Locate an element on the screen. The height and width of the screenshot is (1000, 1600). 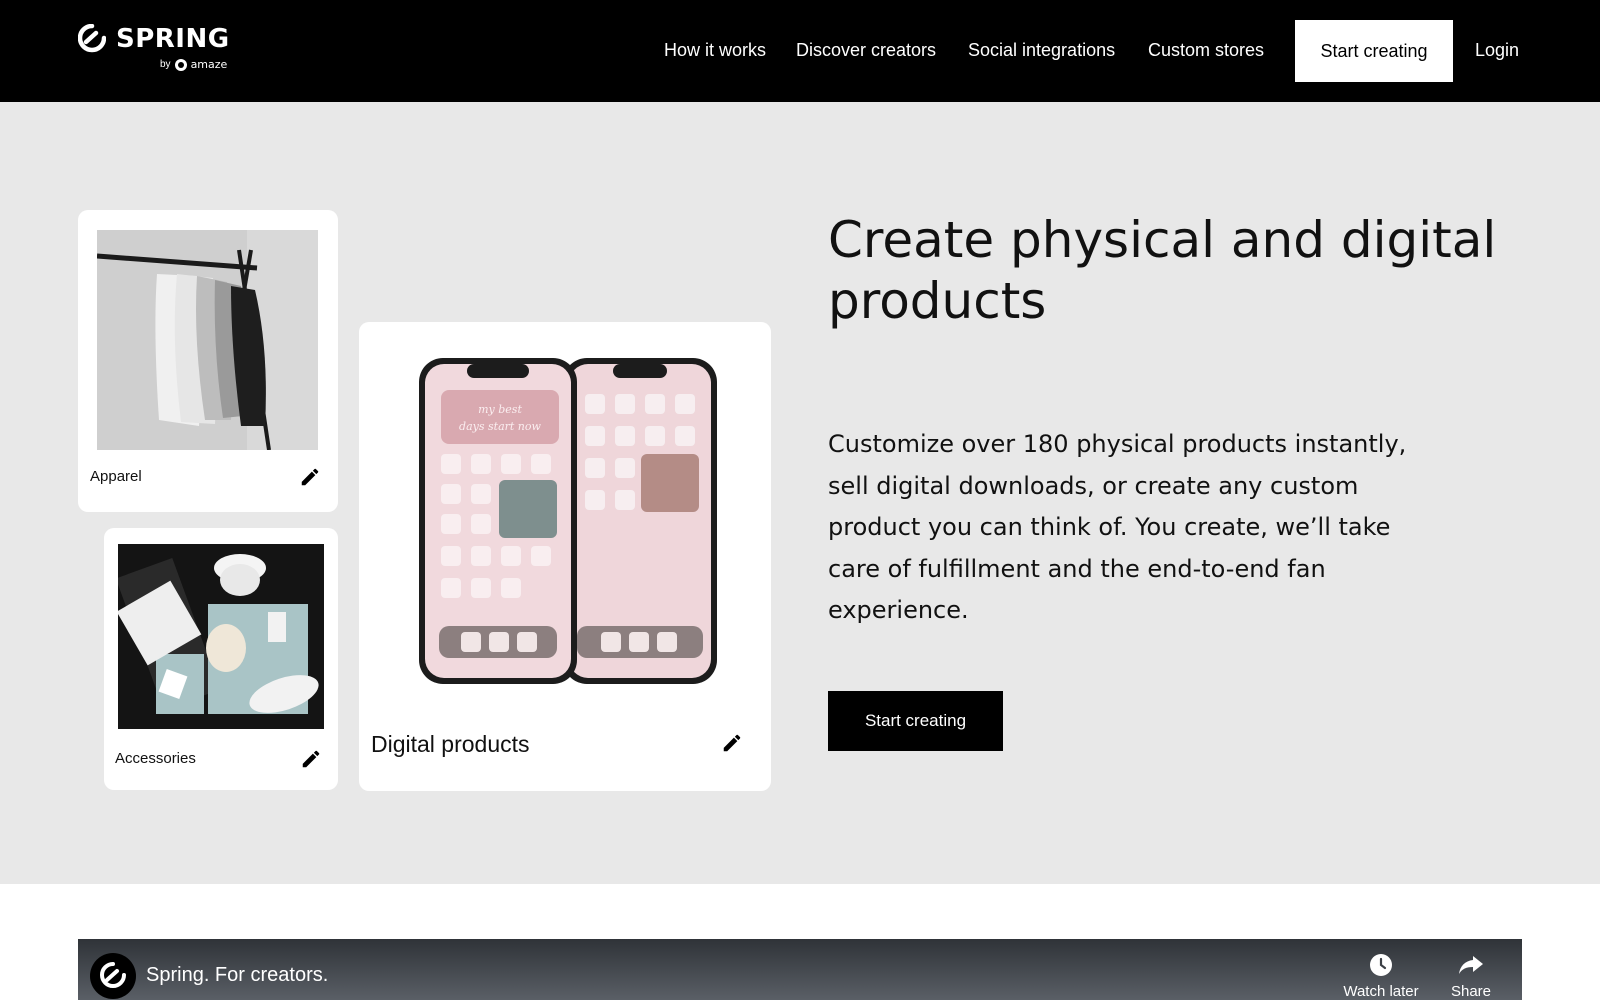
phones-illustration: my best days start now is located at coordinates (568, 521).